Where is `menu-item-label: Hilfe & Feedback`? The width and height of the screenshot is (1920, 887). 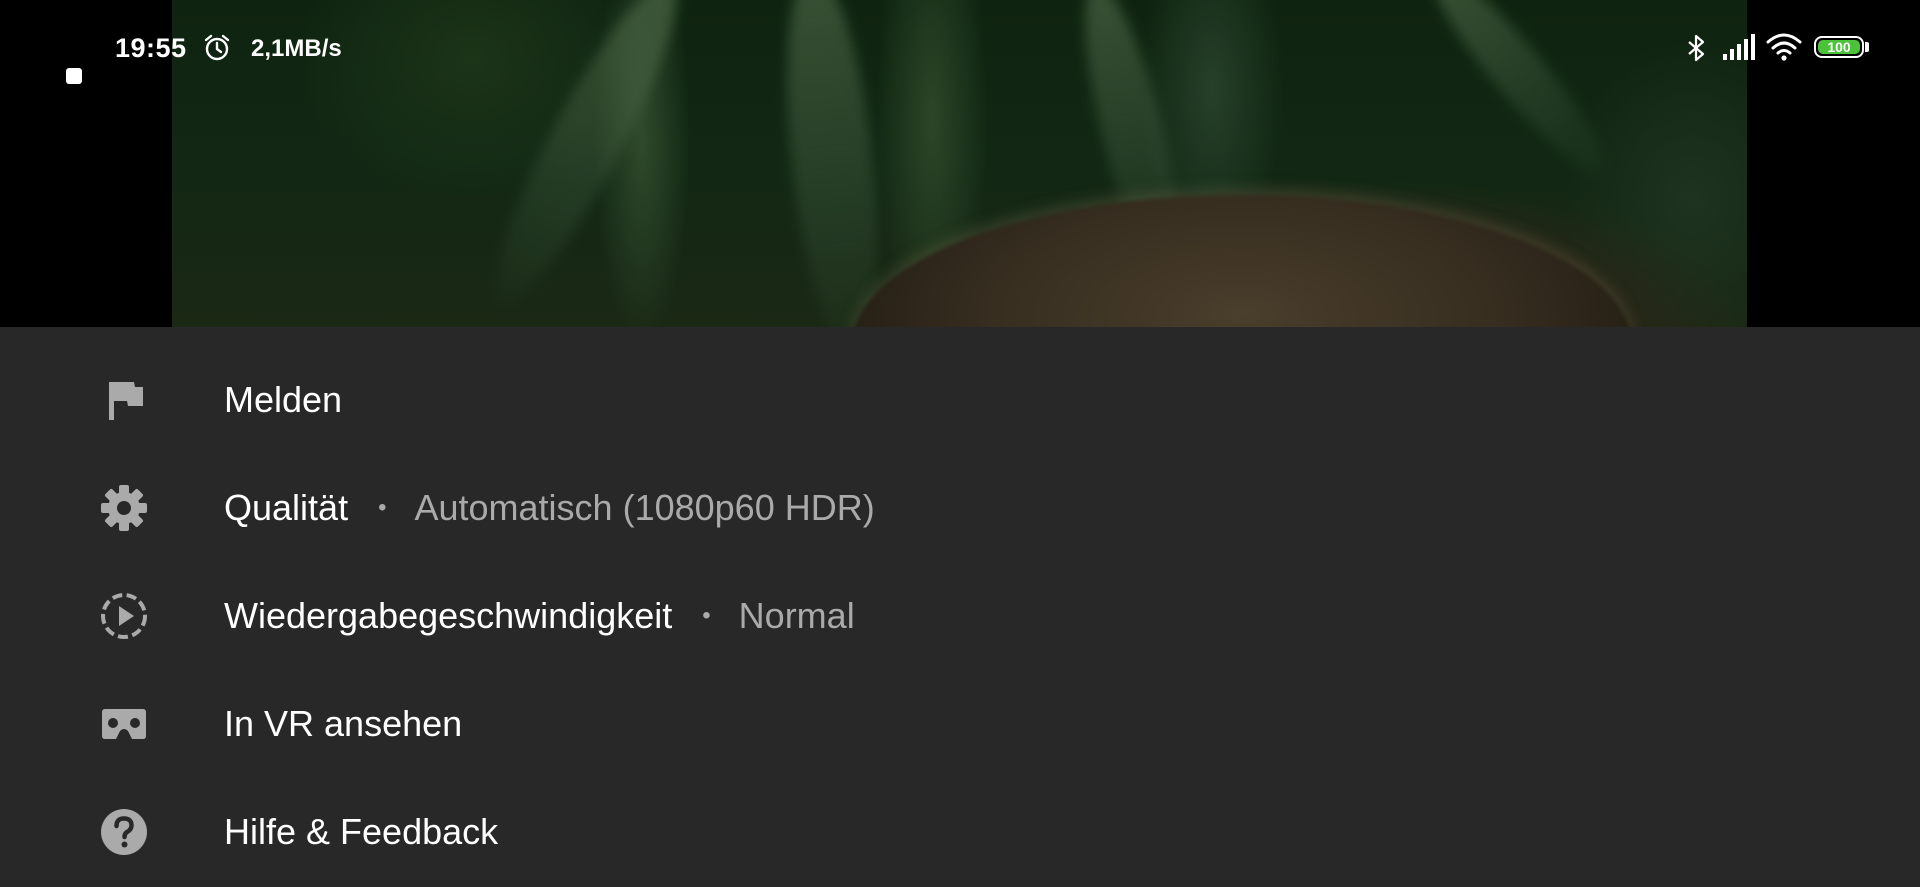 menu-item-label: Hilfe & Feedback is located at coordinates (361, 831).